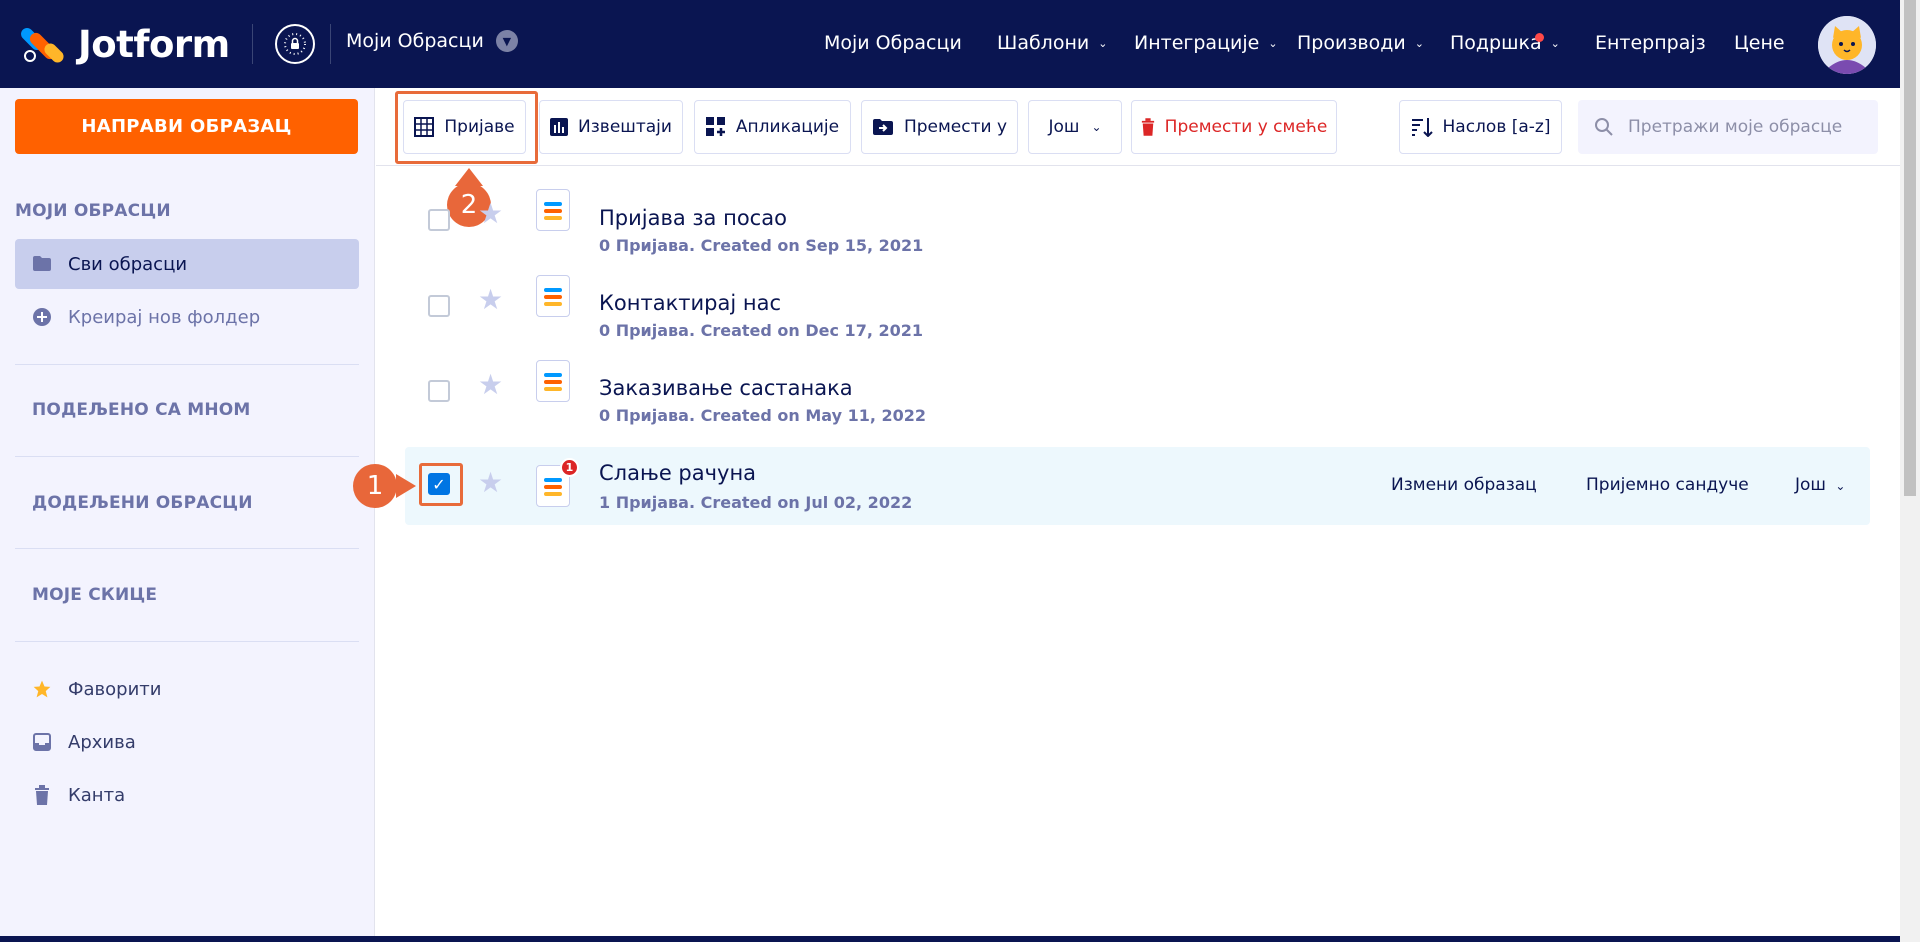 The height and width of the screenshot is (942, 1920). What do you see at coordinates (94, 595) in the screenshot?
I see `my-drafts-link: МОЈЕ СКИЦЕ` at bounding box center [94, 595].